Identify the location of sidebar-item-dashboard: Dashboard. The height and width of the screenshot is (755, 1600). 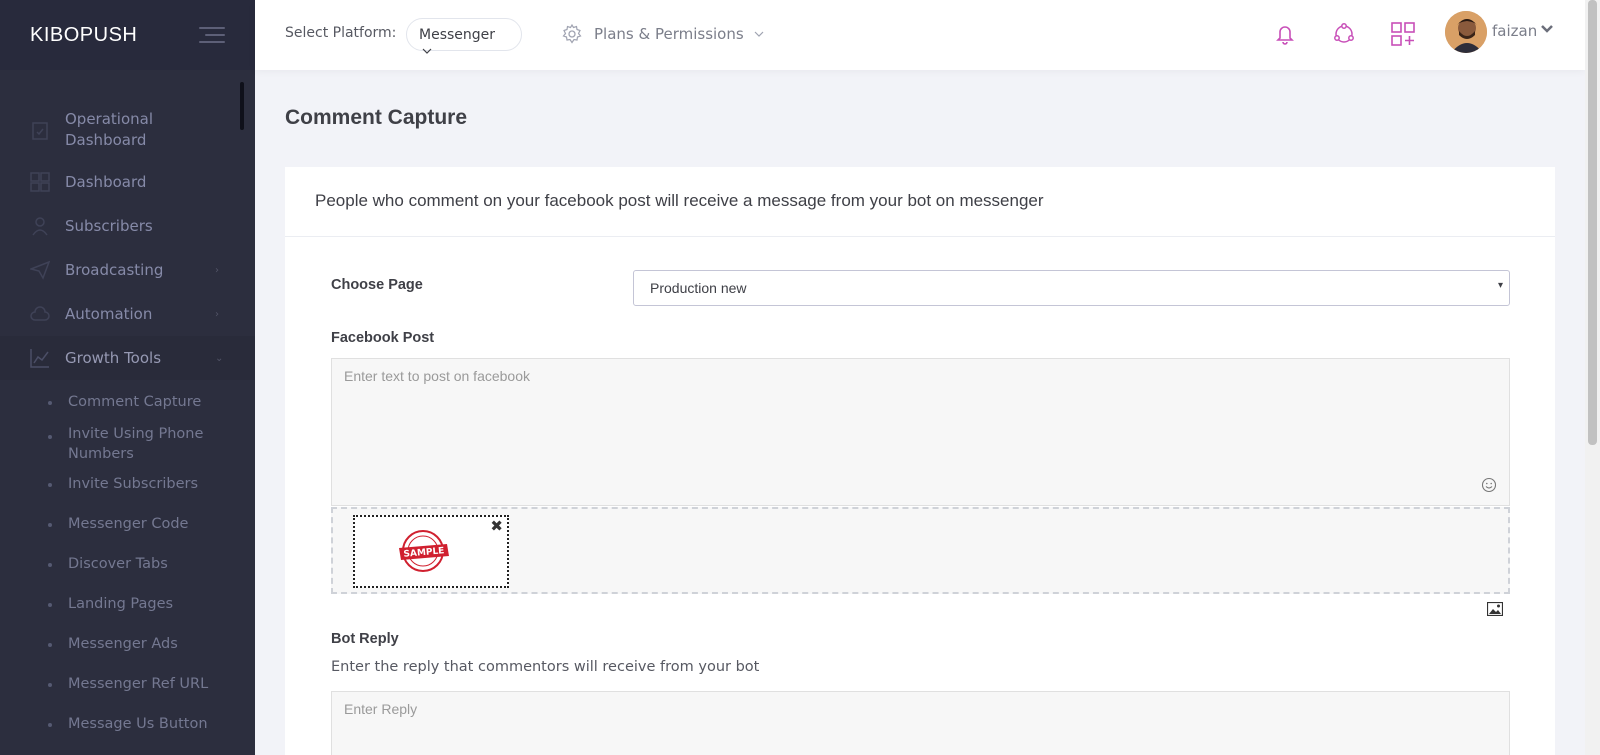
(127, 182).